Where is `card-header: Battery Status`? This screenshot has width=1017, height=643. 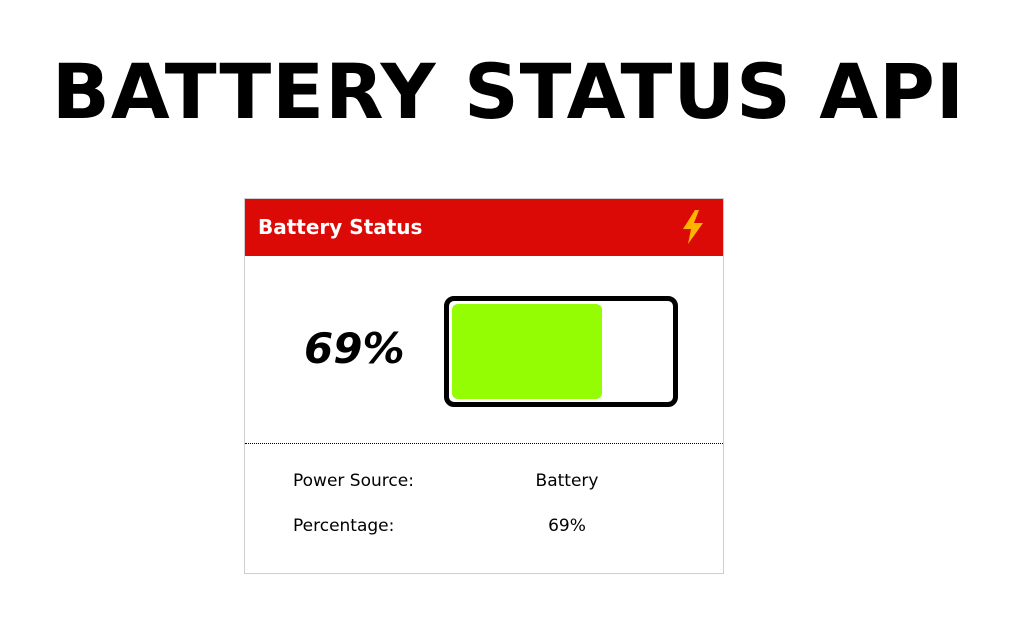
card-header: Battery Status is located at coordinates (484, 227).